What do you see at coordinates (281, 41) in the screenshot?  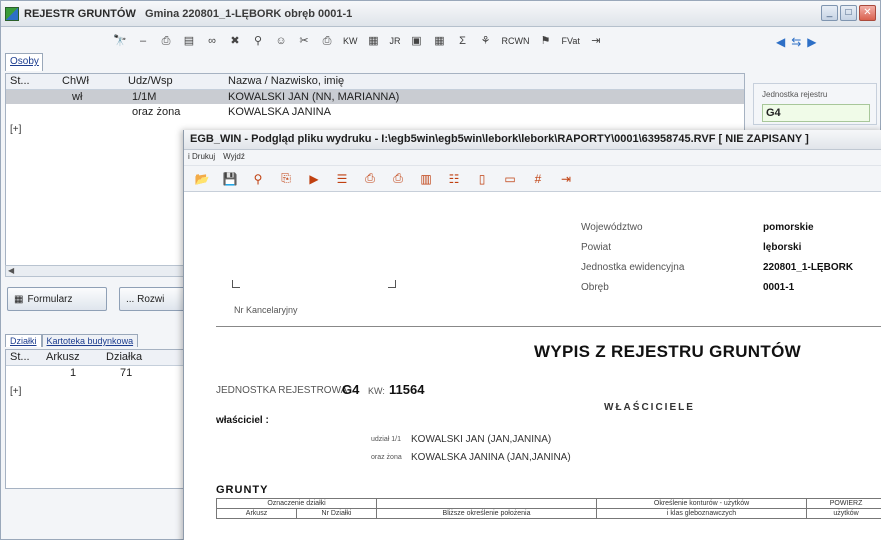 I see `users-icon: ☺` at bounding box center [281, 41].